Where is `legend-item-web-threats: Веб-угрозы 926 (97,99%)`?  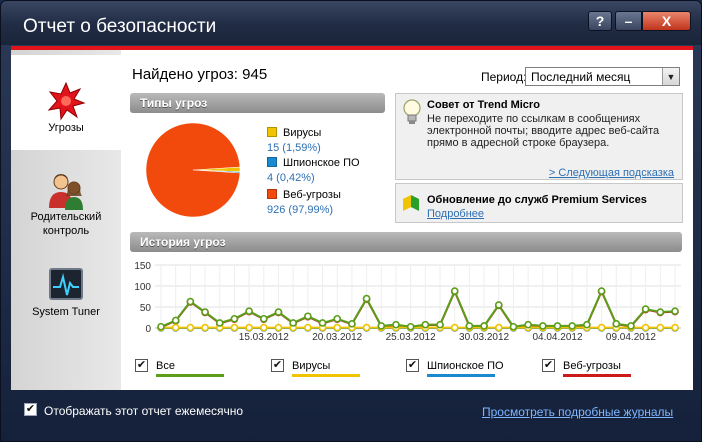
legend-item-web-threats: Веб-угрозы 926 (97,99%) is located at coordinates (304, 202).